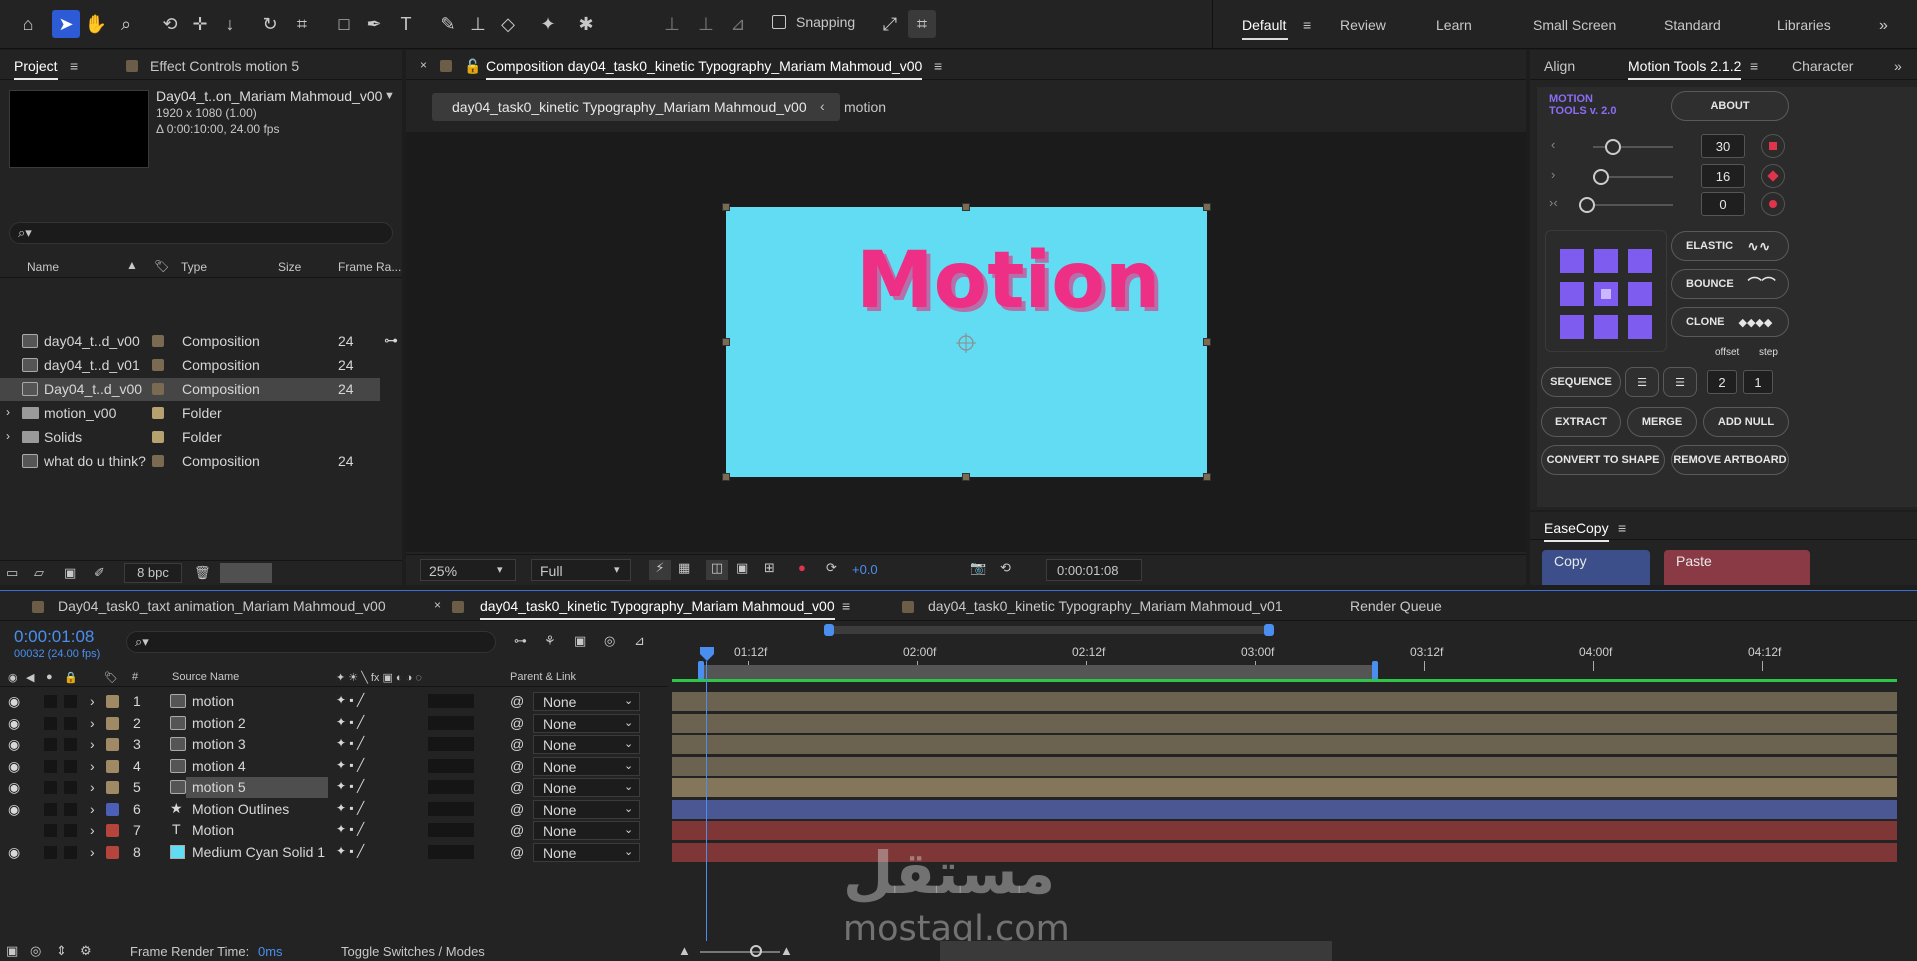 This screenshot has height=961, width=1917. Describe the element at coordinates (802, 567) in the screenshot. I see `channel-icon: ●` at that location.